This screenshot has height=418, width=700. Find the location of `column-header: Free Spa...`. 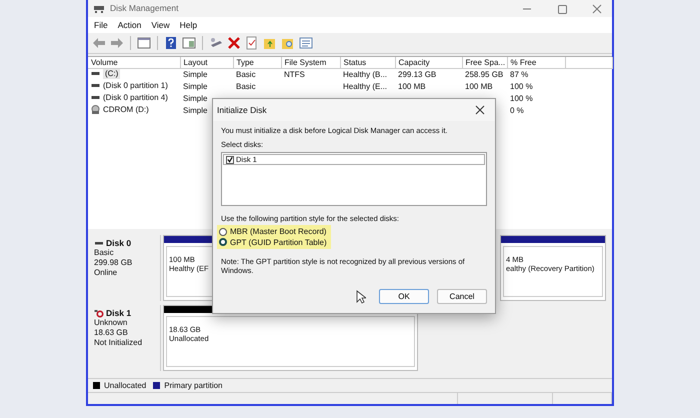

column-header: Free Spa... is located at coordinates (484, 62).